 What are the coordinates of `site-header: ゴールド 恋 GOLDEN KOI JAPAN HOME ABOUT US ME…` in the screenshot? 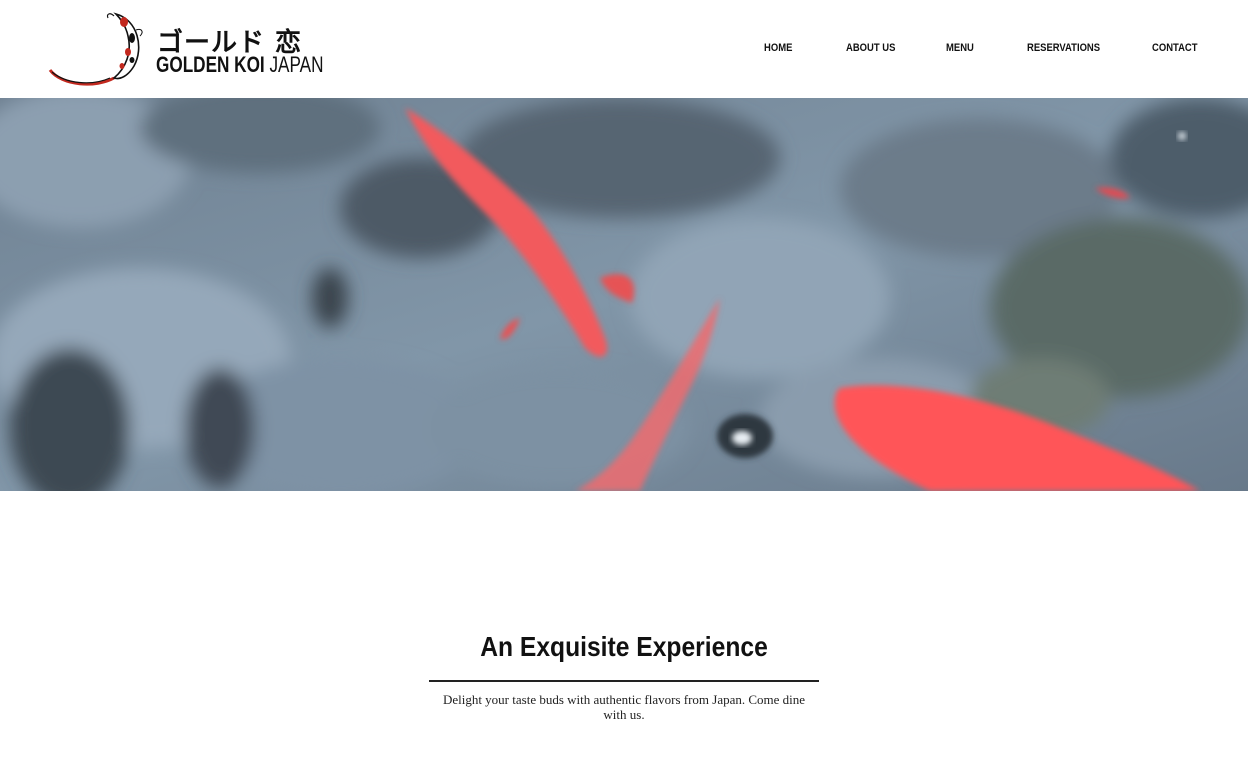 It's located at (624, 49).